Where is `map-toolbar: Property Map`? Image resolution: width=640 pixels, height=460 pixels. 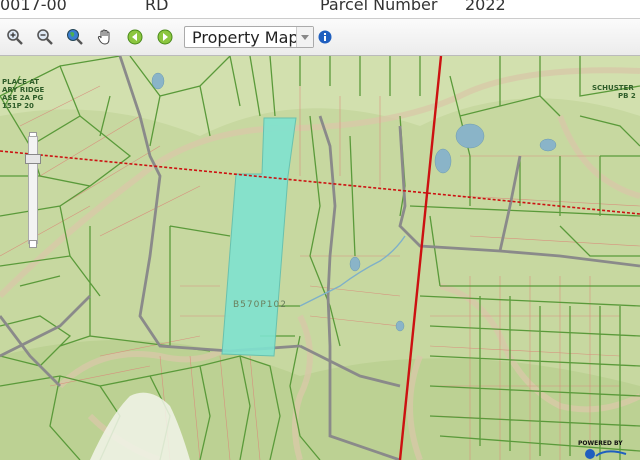 map-toolbar: Property Map is located at coordinates (320, 37).